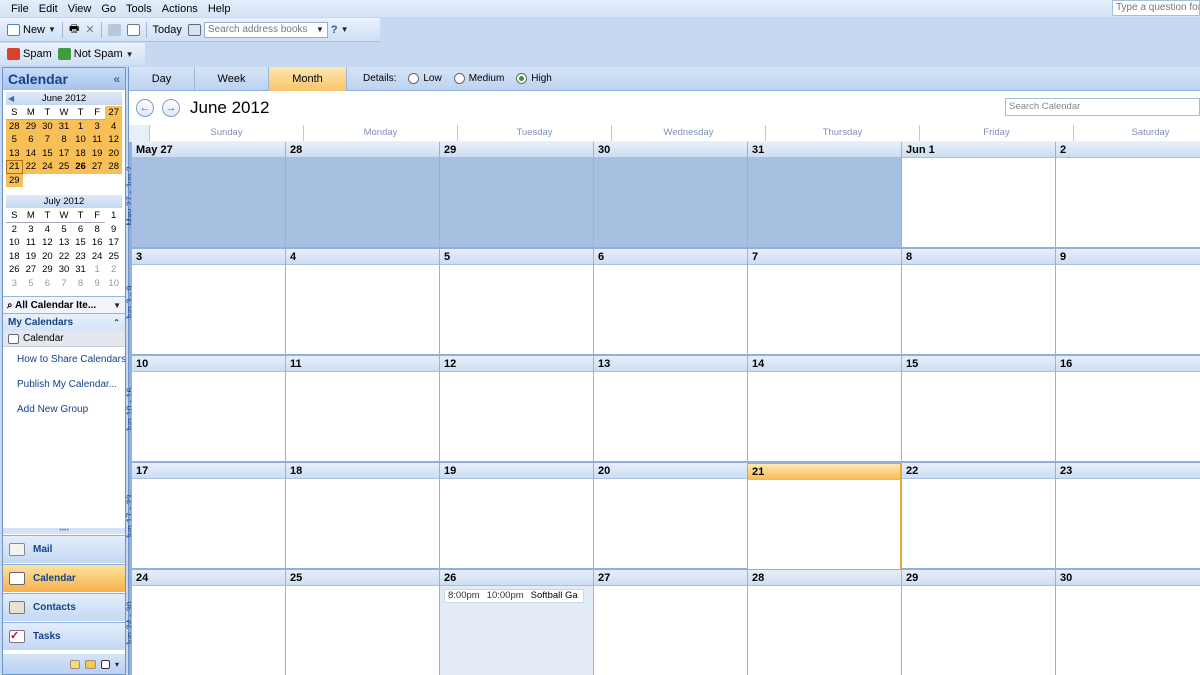 This screenshot has width=1200, height=675. What do you see at coordinates (139, 9) in the screenshot?
I see `menu-tools: Tools` at bounding box center [139, 9].